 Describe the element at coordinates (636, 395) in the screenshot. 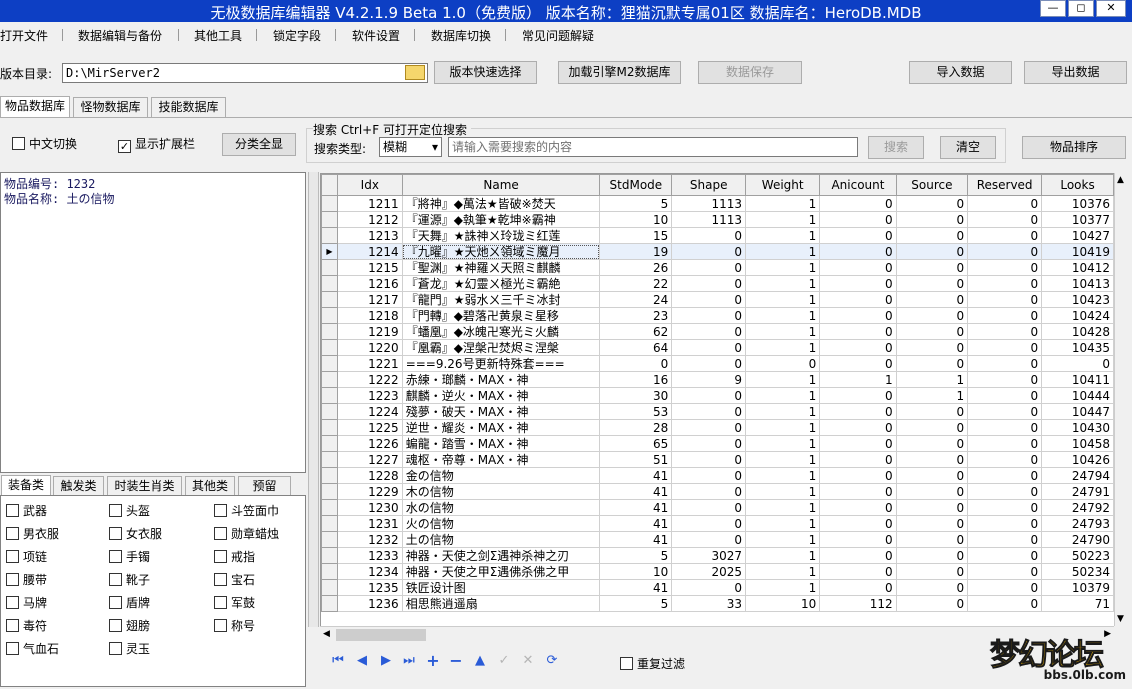

I see `table-cell: 30` at that location.